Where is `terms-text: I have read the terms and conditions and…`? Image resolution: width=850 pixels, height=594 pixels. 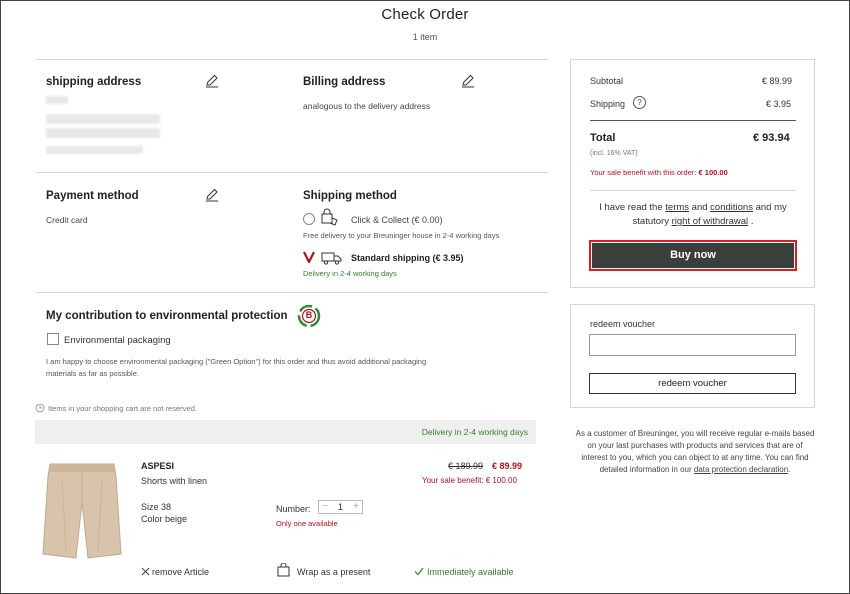 terms-text: I have read the terms and conditions and… is located at coordinates (693, 215).